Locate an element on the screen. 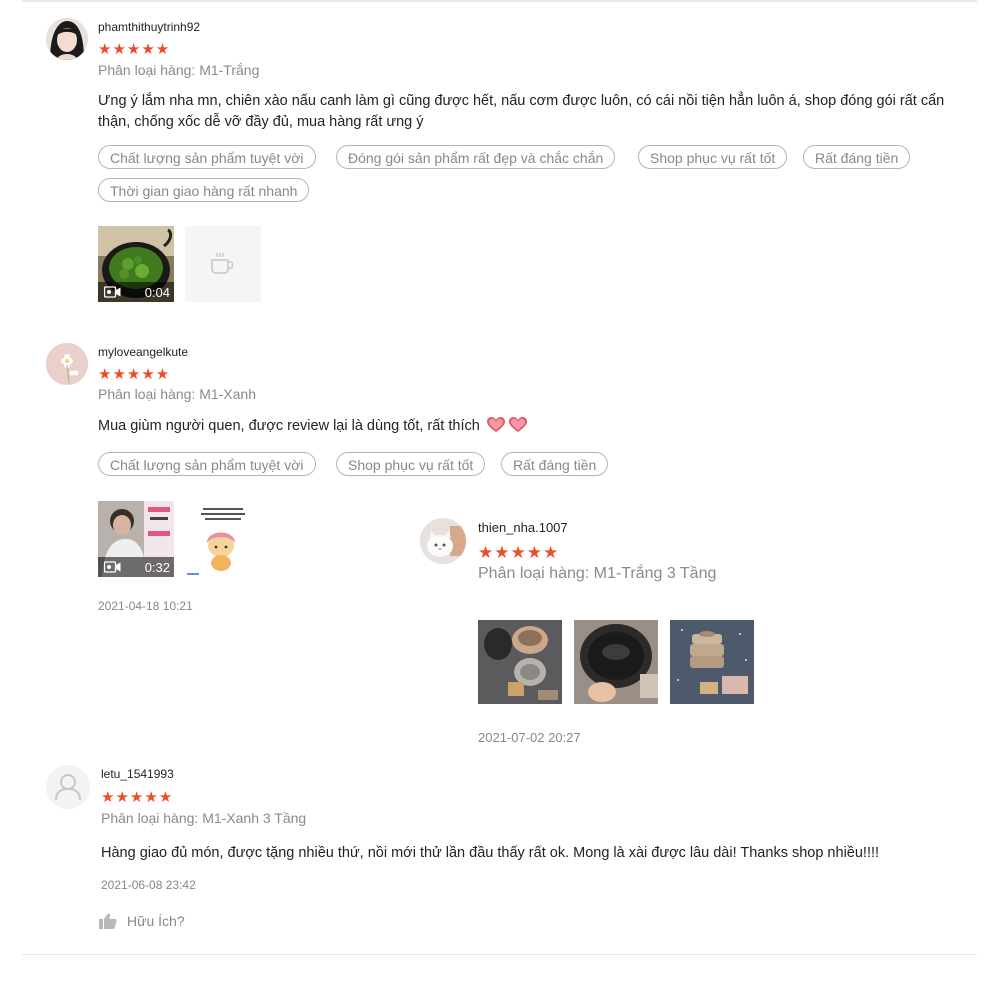  review-date: 2021-07-02 20:27 is located at coordinates (529, 737).